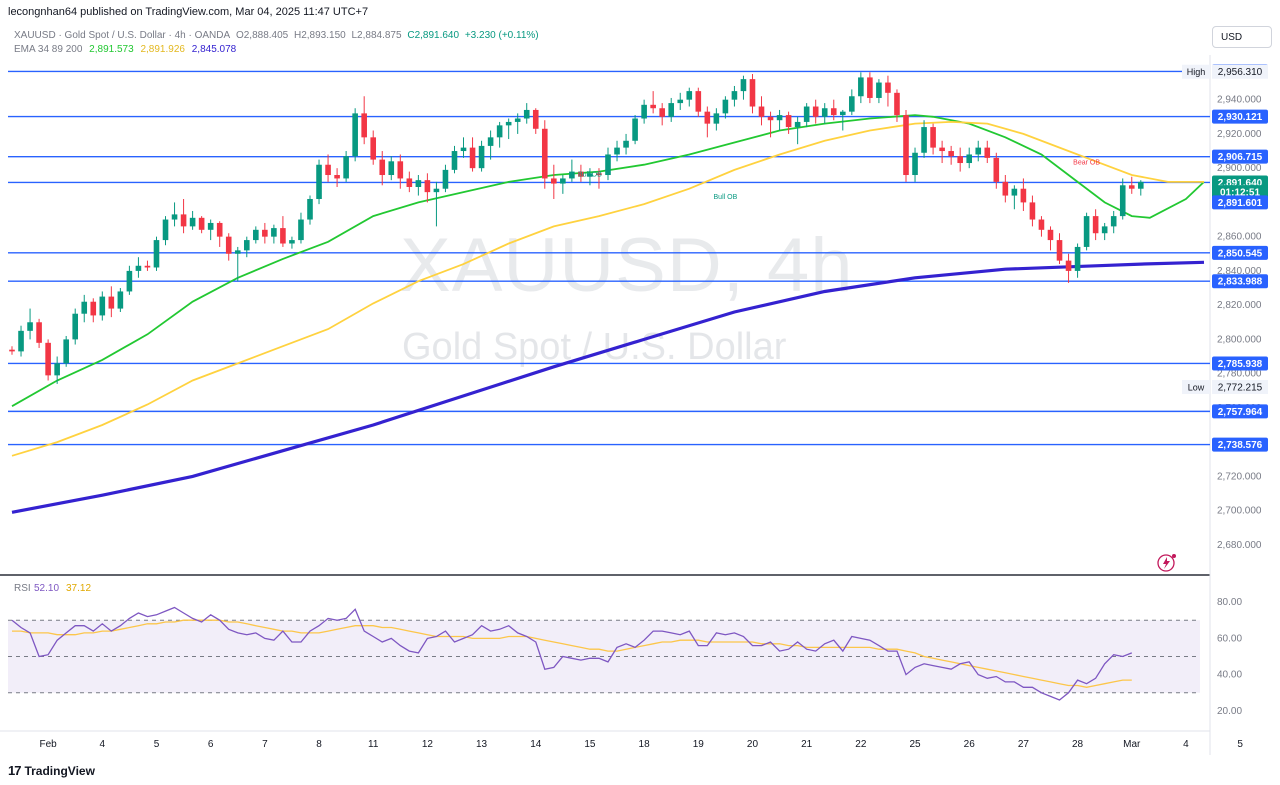 This screenshot has height=785, width=1280. What do you see at coordinates (861, 744) in the screenshot?
I see `time-tick-label: 22` at bounding box center [861, 744].